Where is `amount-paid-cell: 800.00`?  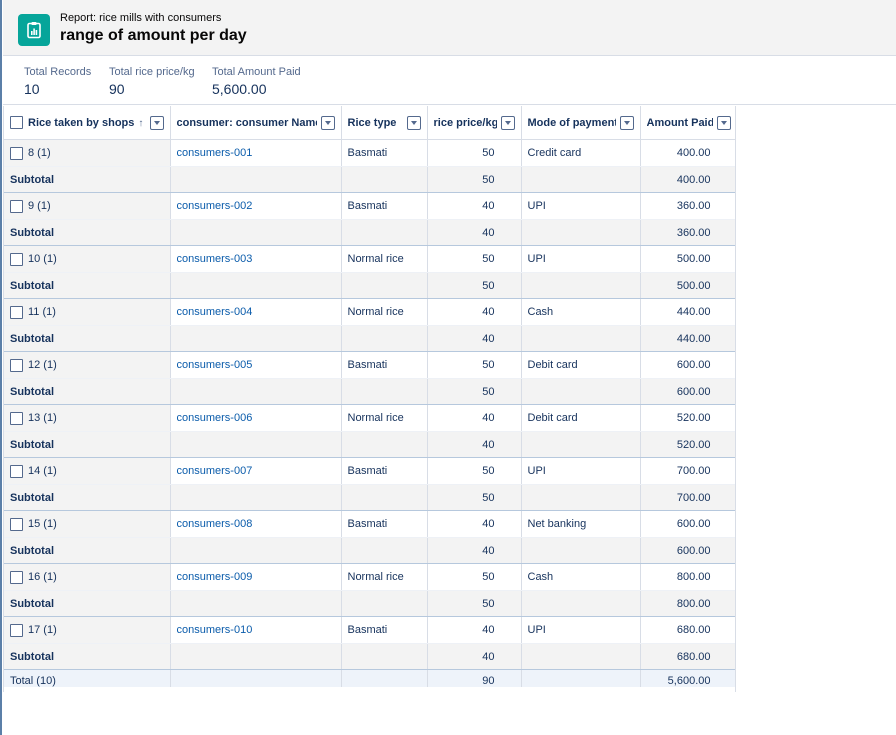
amount-paid-cell: 800.00 is located at coordinates (687, 577).